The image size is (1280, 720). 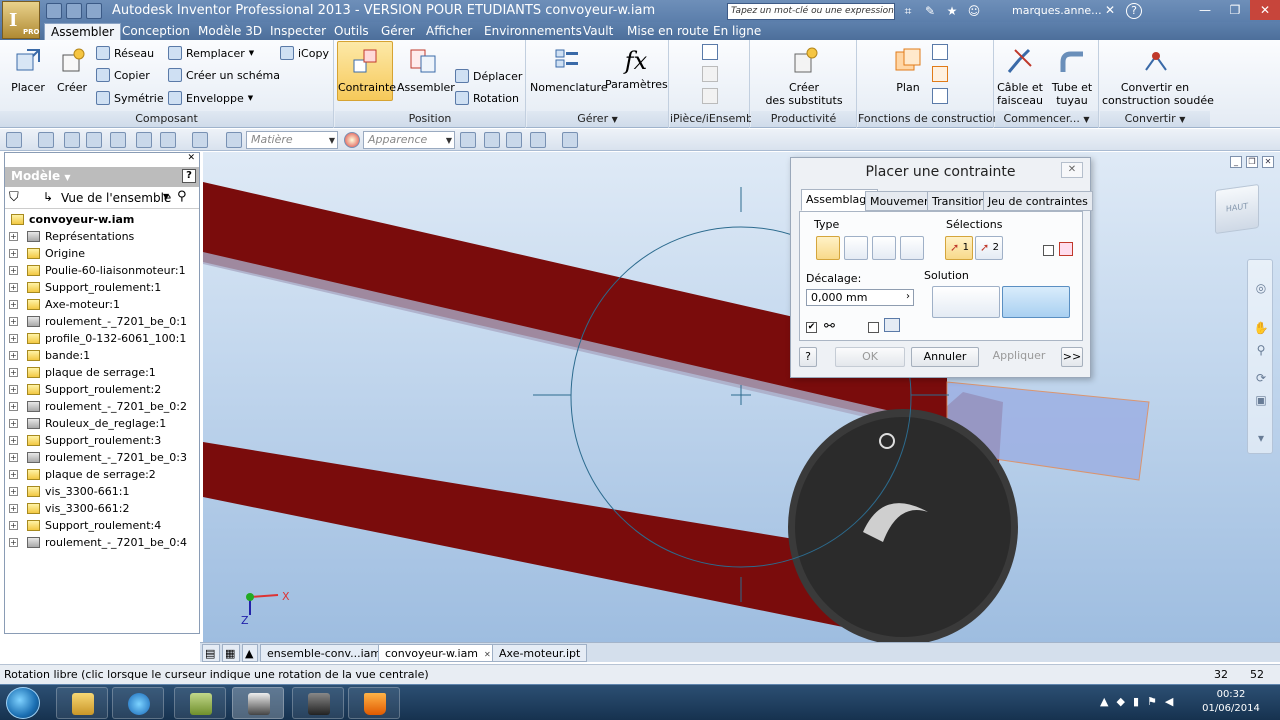 What do you see at coordinates (230, 31) in the screenshot?
I see `tab-modele-3d: Modèle 3D` at bounding box center [230, 31].